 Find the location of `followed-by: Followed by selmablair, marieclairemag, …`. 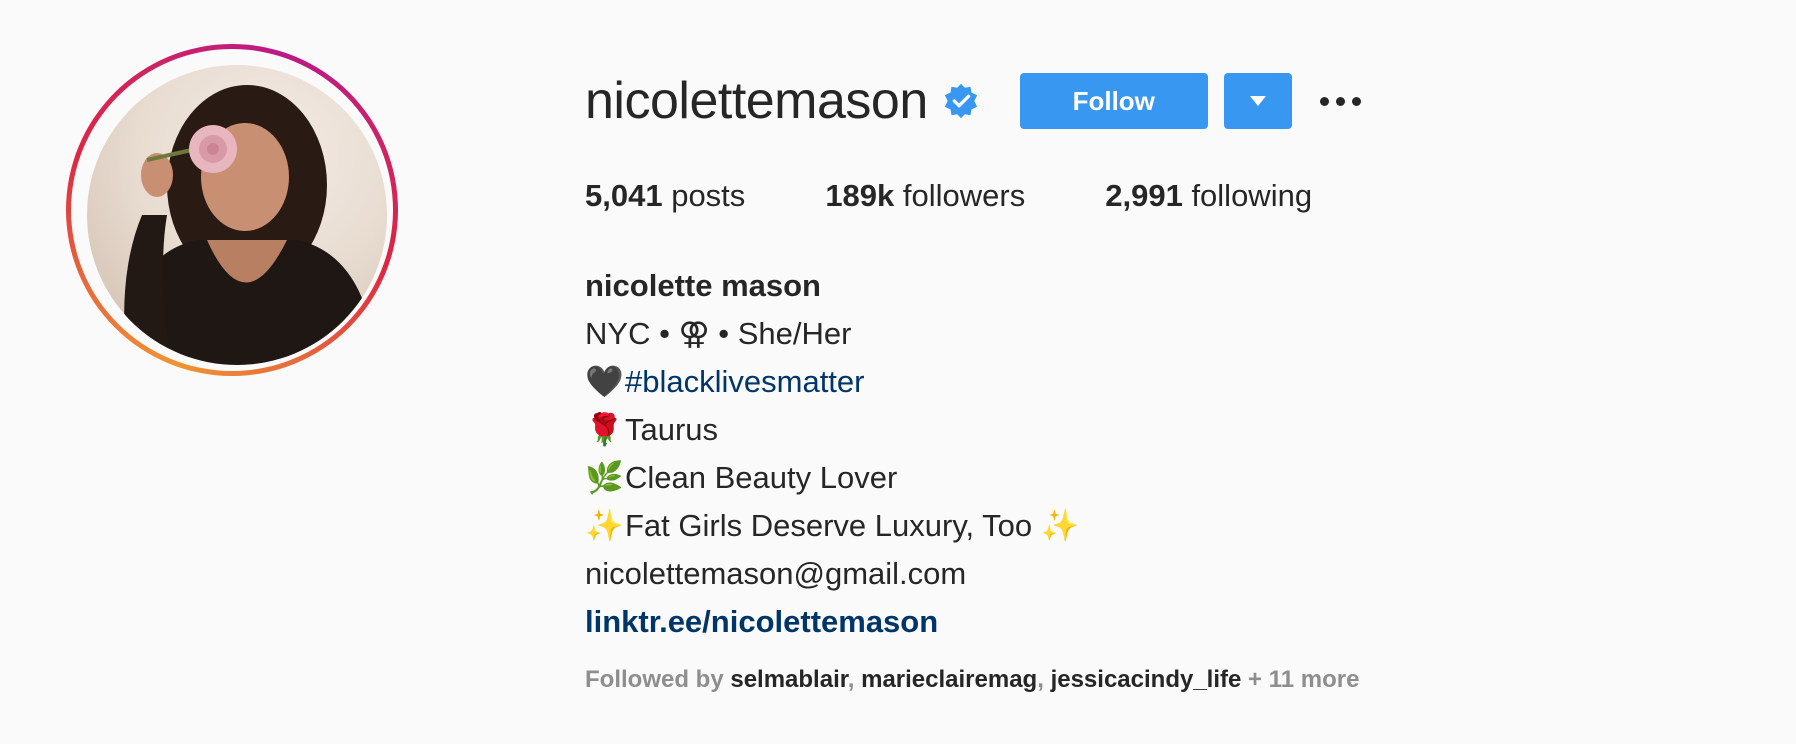

followed-by: Followed by selmablair, marieclairemag, … is located at coordinates (972, 680).